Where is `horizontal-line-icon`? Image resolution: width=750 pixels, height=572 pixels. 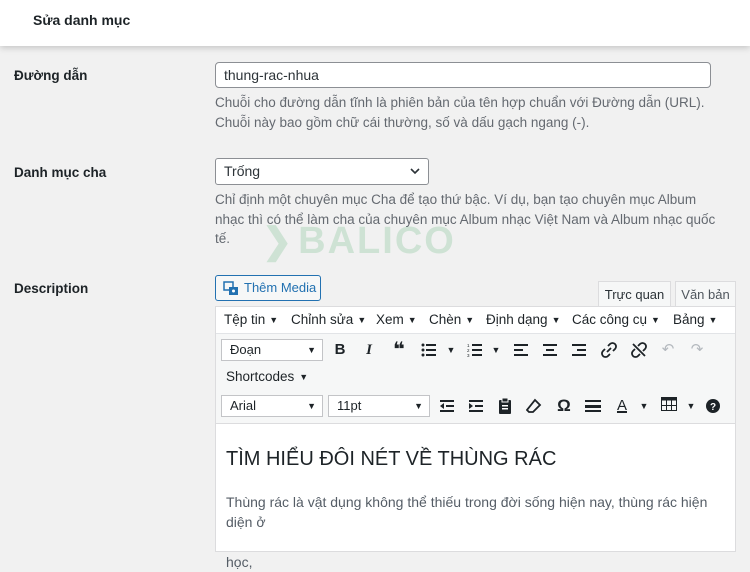
horizontal-line-icon is located at coordinates (593, 406).